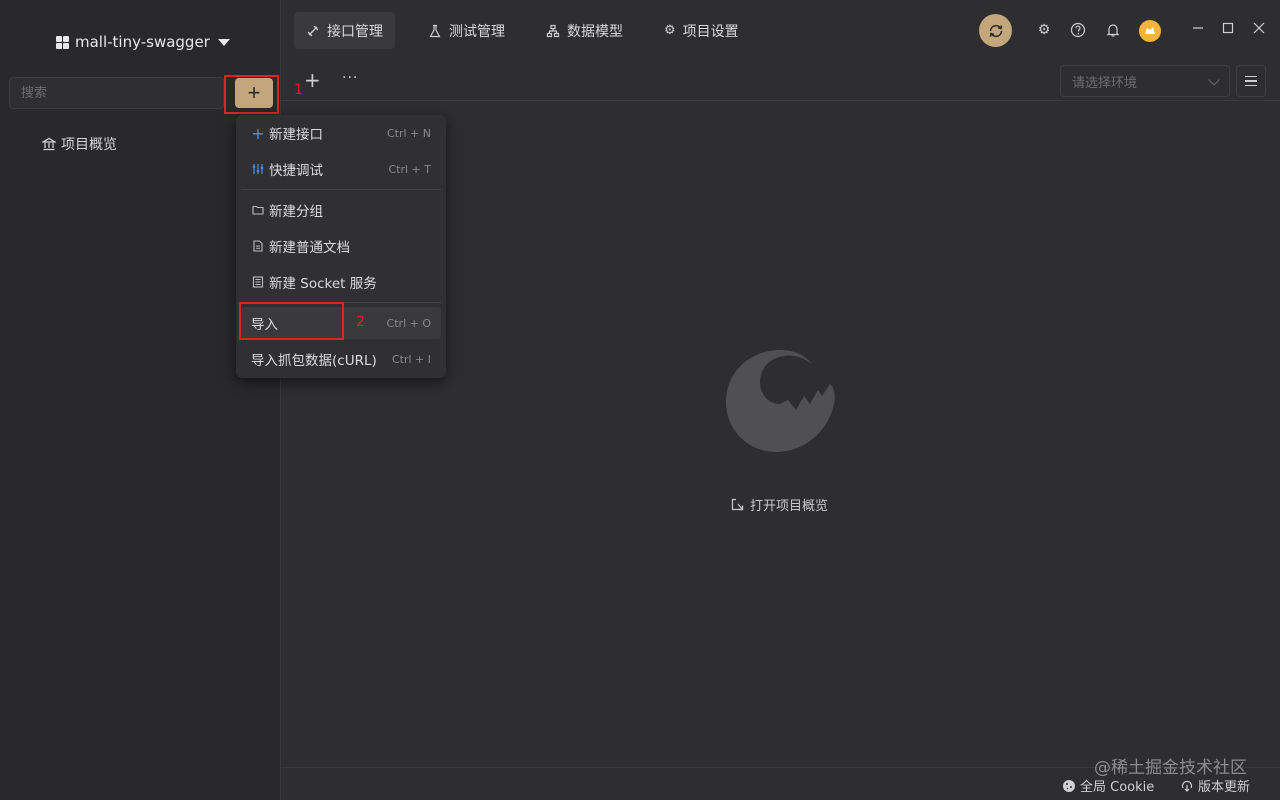 The height and width of the screenshot is (800, 1280). I want to click on document-icon, so click(258, 246).